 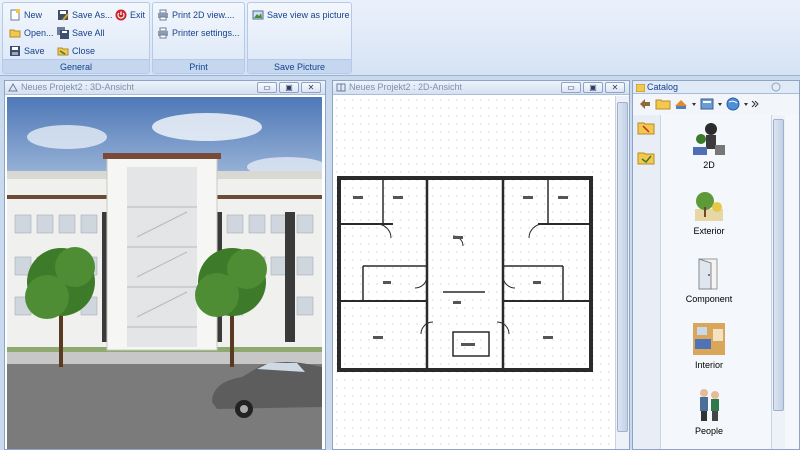 What do you see at coordinates (709, 205) in the screenshot?
I see `catalog-exterior-tree-icon` at bounding box center [709, 205].